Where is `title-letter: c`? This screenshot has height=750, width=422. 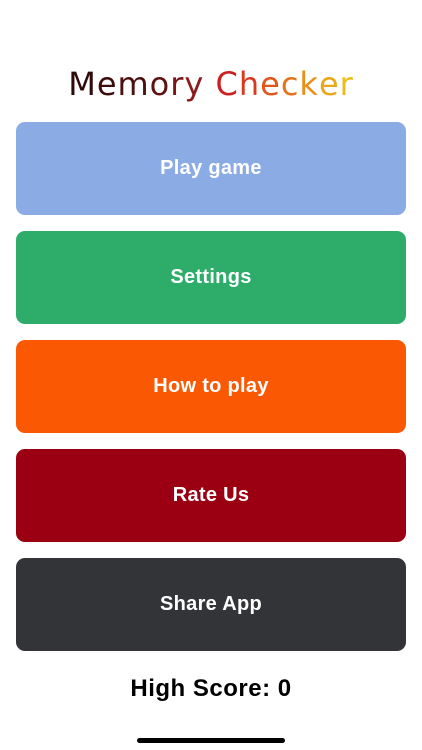
title-letter: c is located at coordinates (290, 84).